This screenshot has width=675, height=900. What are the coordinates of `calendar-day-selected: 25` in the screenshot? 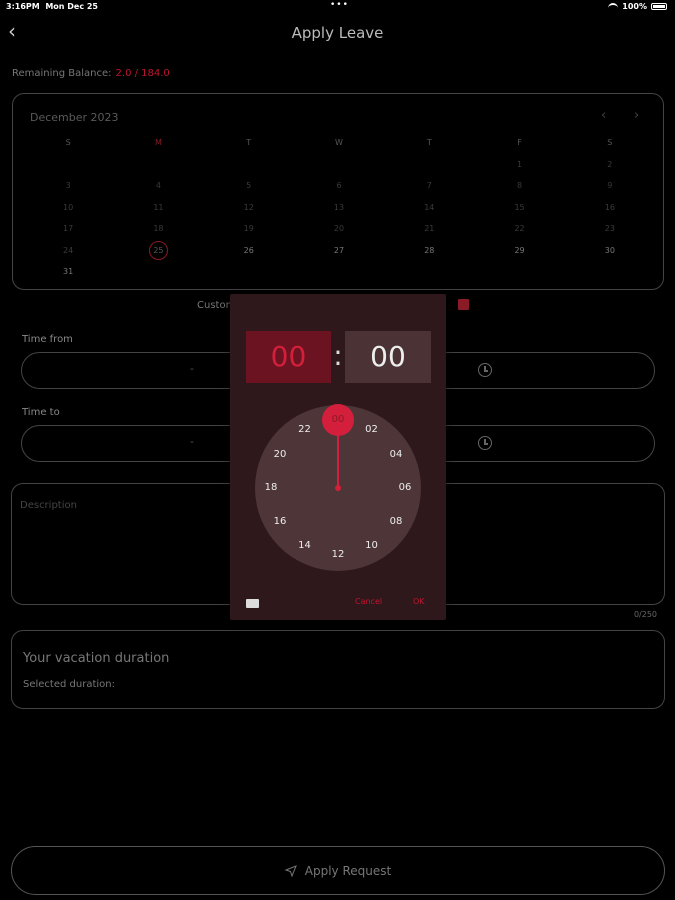 It's located at (158, 251).